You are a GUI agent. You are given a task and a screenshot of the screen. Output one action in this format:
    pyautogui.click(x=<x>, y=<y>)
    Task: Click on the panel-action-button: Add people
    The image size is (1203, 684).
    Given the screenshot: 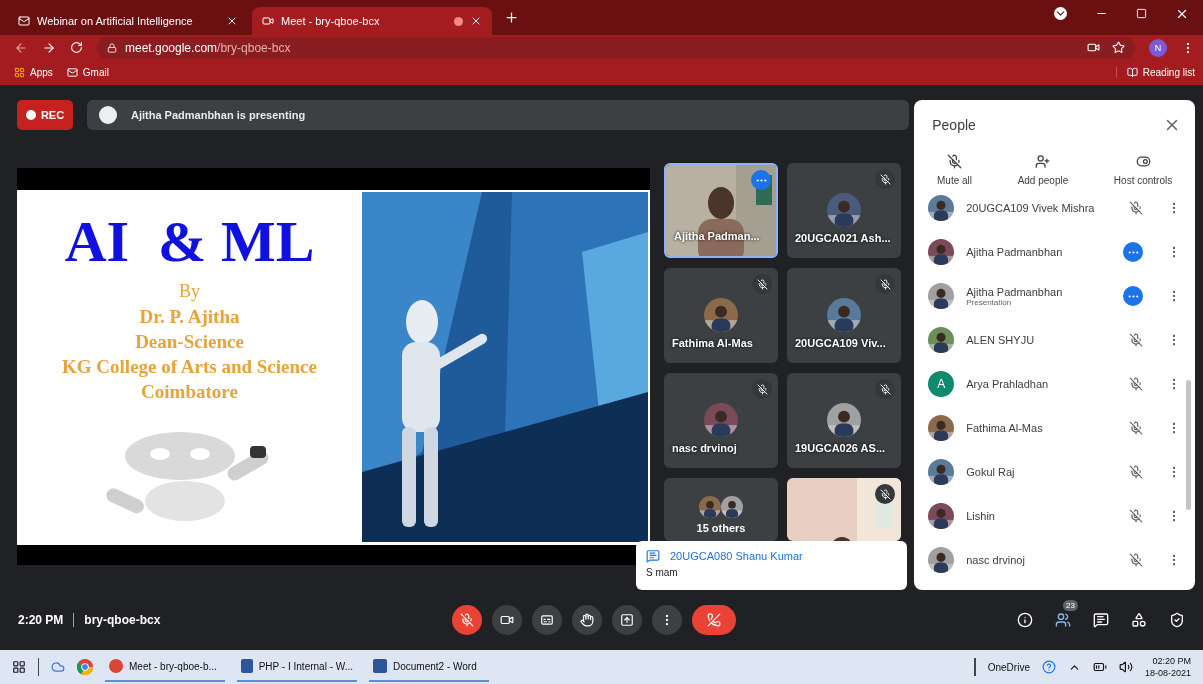 What is the action you would take?
    pyautogui.click(x=1043, y=170)
    